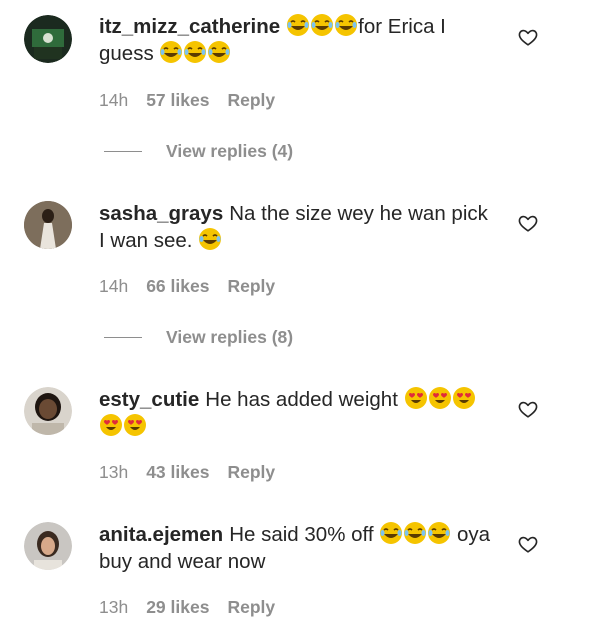 The image size is (600, 630). What do you see at coordinates (299, 413) in the screenshot?
I see `comment-text: esty_cutie He has added weight` at bounding box center [299, 413].